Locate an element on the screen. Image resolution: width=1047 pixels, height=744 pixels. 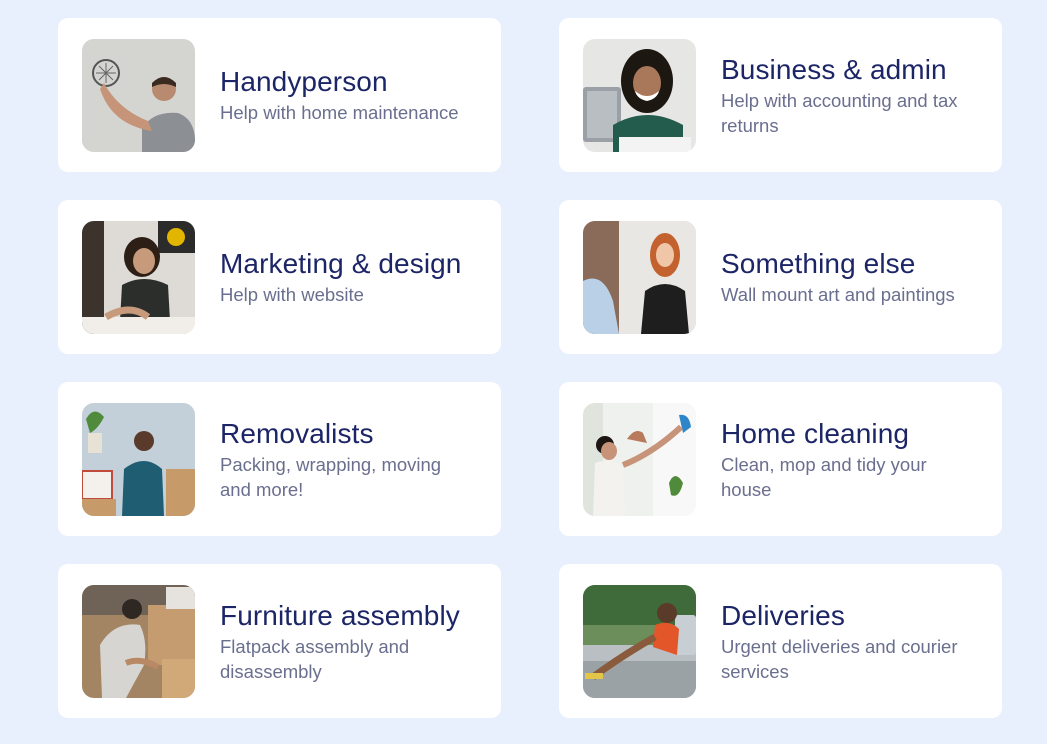
service-description: Wall mount art and paintings is located at coordinates (838, 294).